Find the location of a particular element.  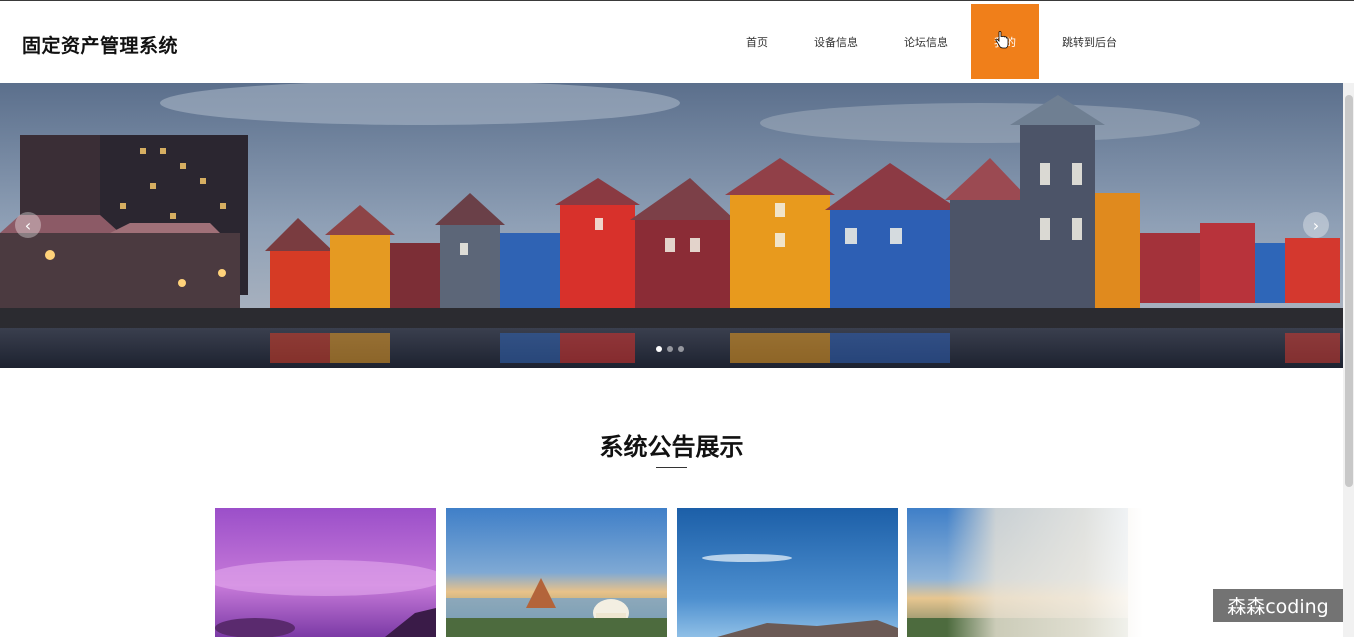

page-scrollbar-thumb is located at coordinates (1349, 291).